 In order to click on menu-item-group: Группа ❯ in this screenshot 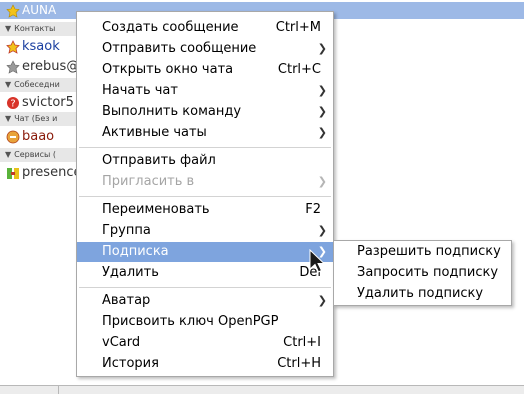, I will do `click(205, 231)`.